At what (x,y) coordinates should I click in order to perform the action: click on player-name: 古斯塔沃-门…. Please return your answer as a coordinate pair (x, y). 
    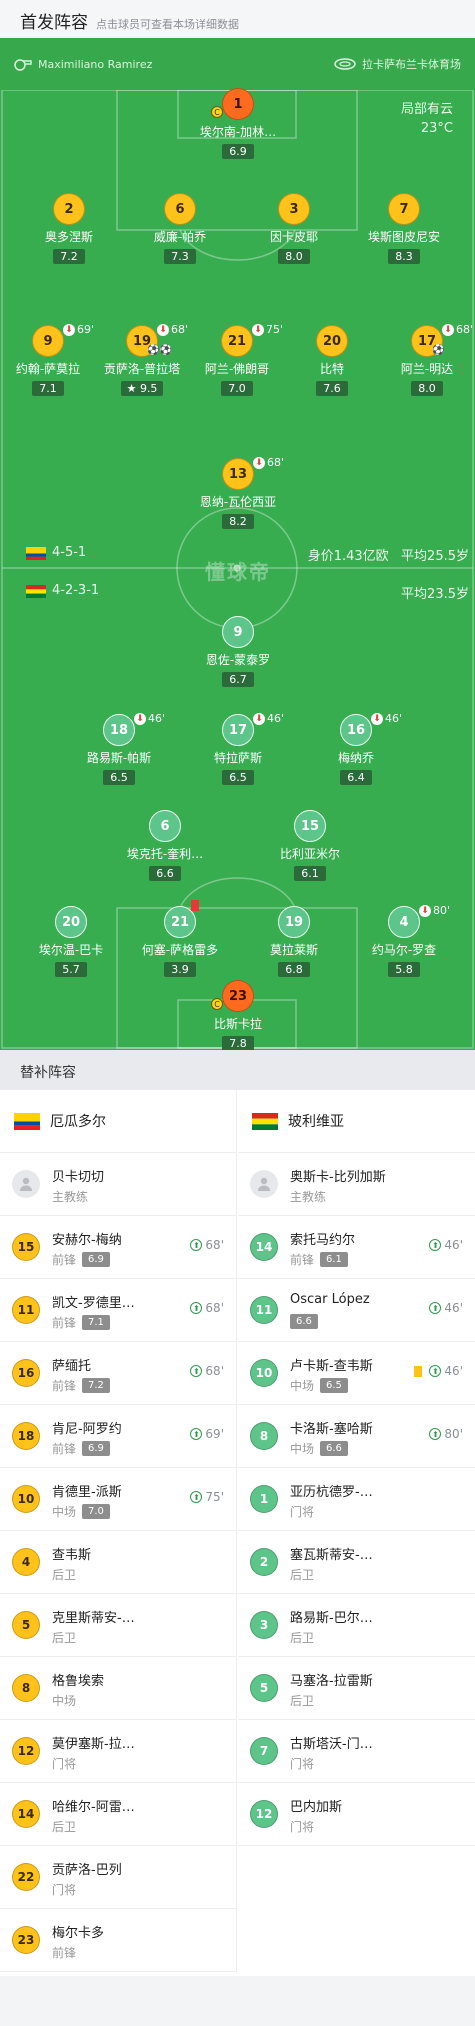
    Looking at the image, I should click on (331, 1744).